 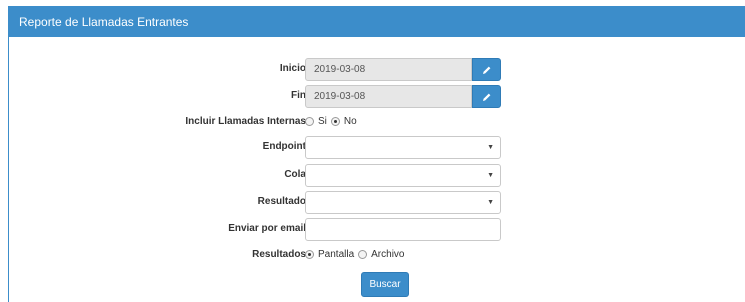 I want to click on fin-date-field: 2019-03-08, so click(x=388, y=96).